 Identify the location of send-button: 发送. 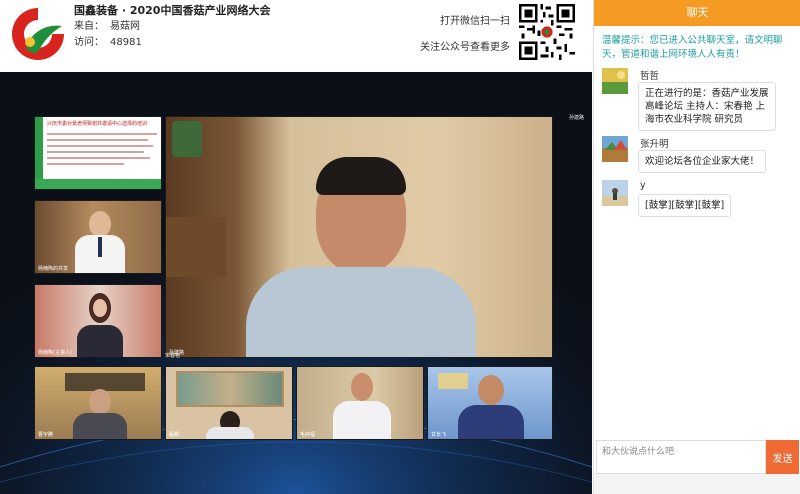
(782, 457).